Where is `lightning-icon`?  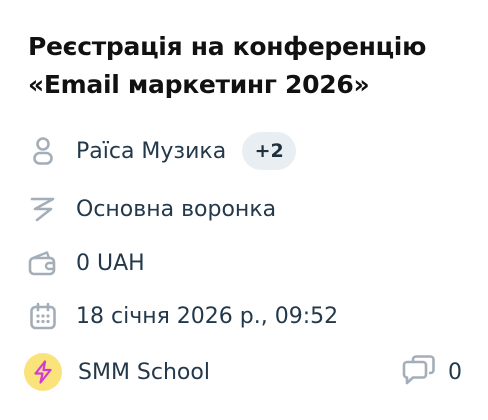 lightning-icon is located at coordinates (43, 372).